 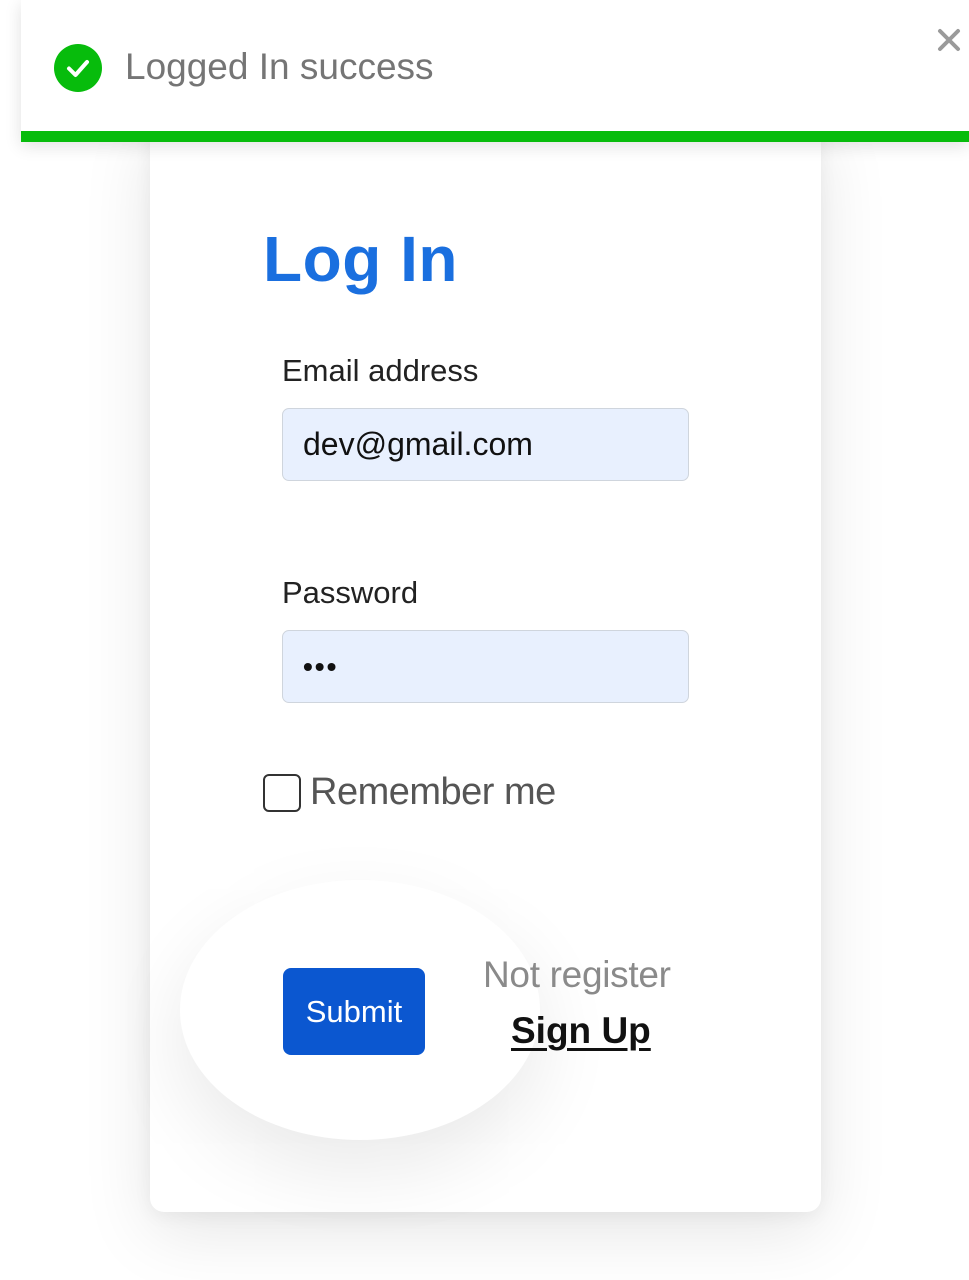 I want to click on toast-message: Logged In success, so click(x=279, y=66).